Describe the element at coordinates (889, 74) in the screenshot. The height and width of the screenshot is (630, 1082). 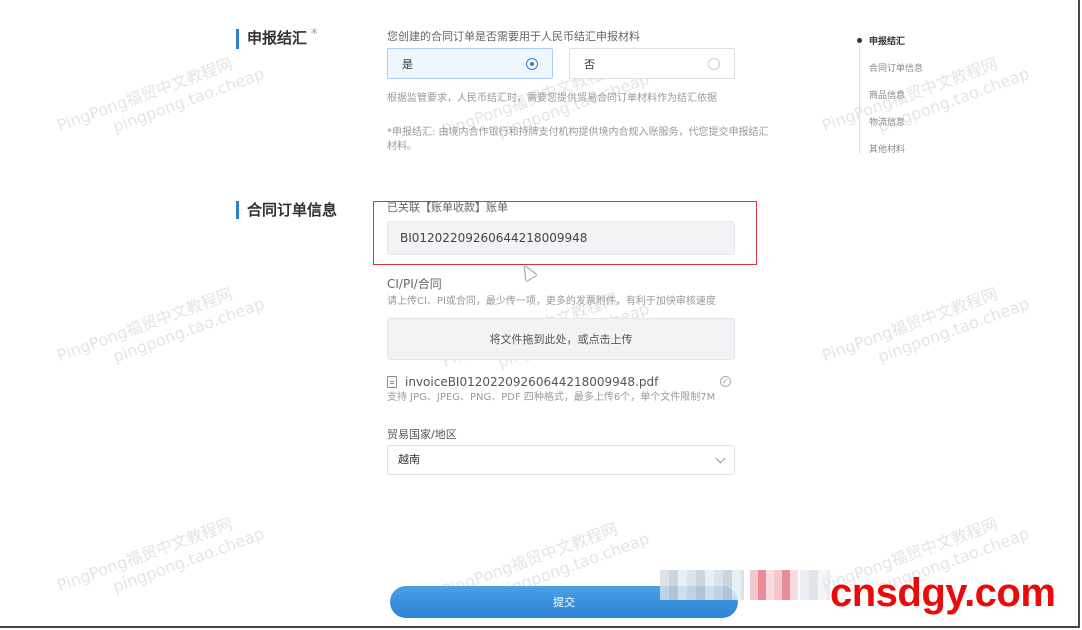
I see `nav-item-contract: 合同订单信息` at that location.